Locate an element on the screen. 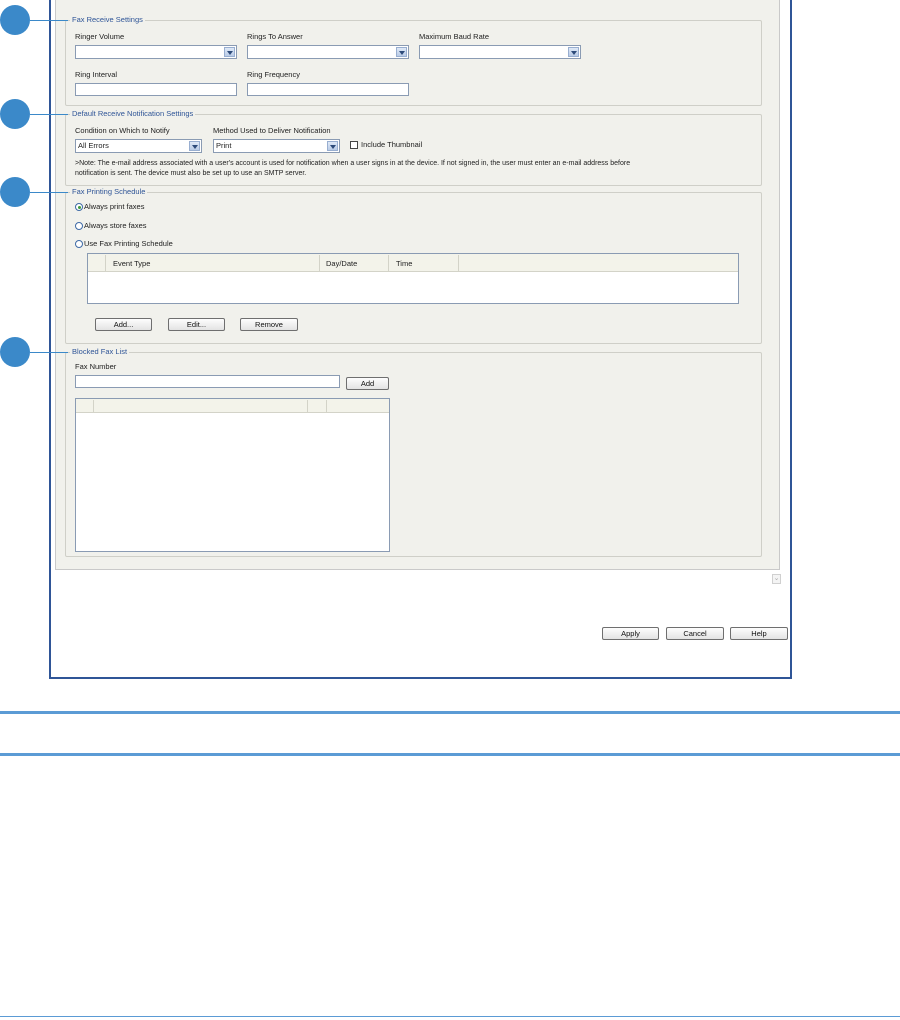 This screenshot has height=1020, width=900. blocked-fax-list-legend: Blocked Fax List is located at coordinates (100, 352).